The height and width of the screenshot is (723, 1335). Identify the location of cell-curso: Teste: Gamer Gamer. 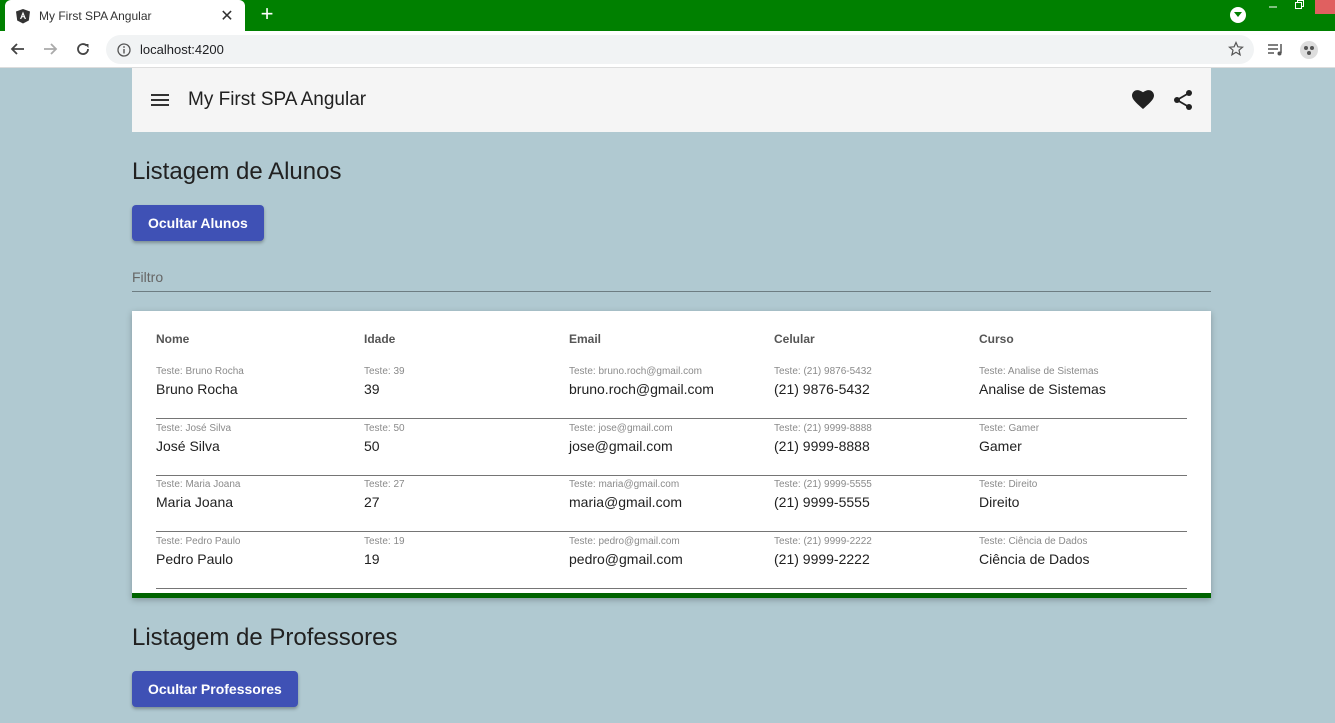
(1009, 436).